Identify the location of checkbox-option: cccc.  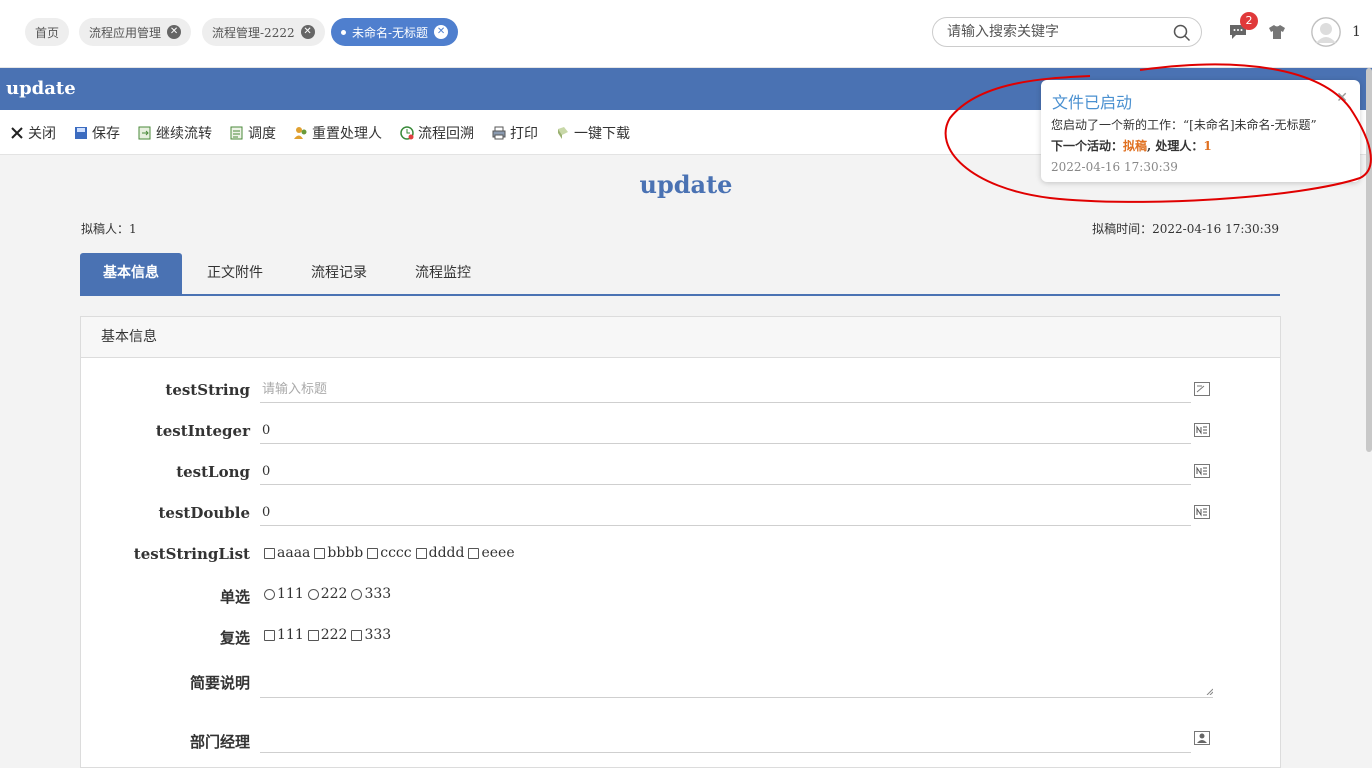
(389, 553).